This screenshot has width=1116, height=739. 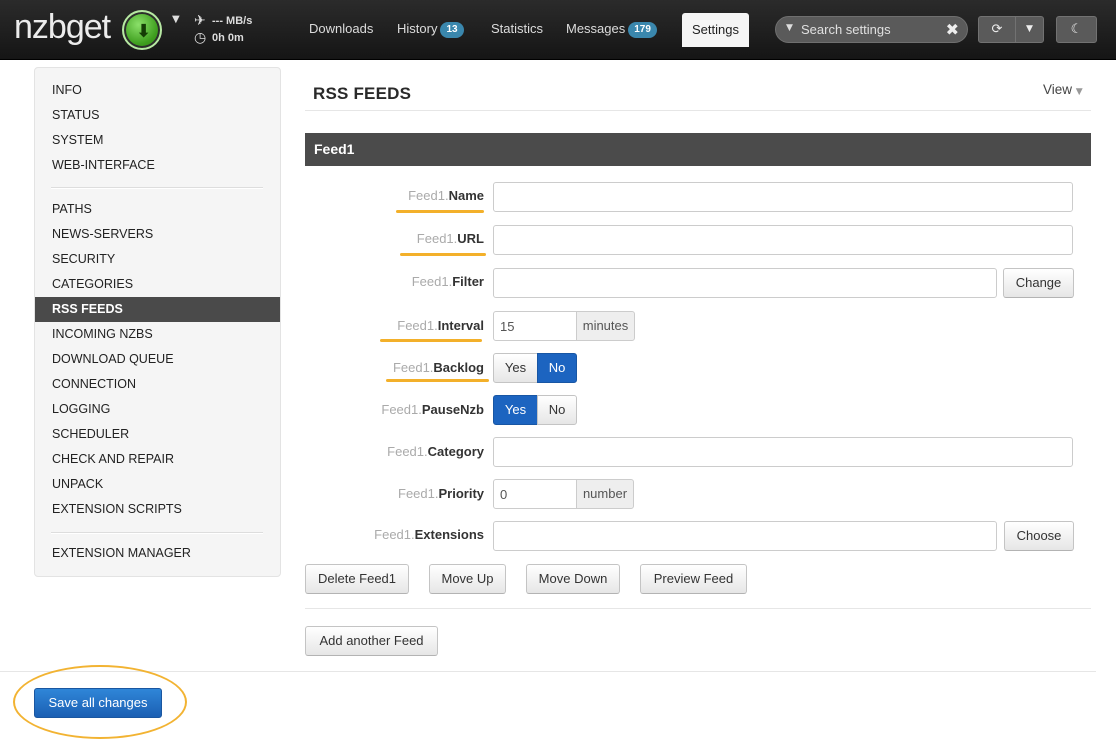 I want to click on sidebar-item-incoming-nzbs: INCOMING NZBS, so click(x=157, y=334).